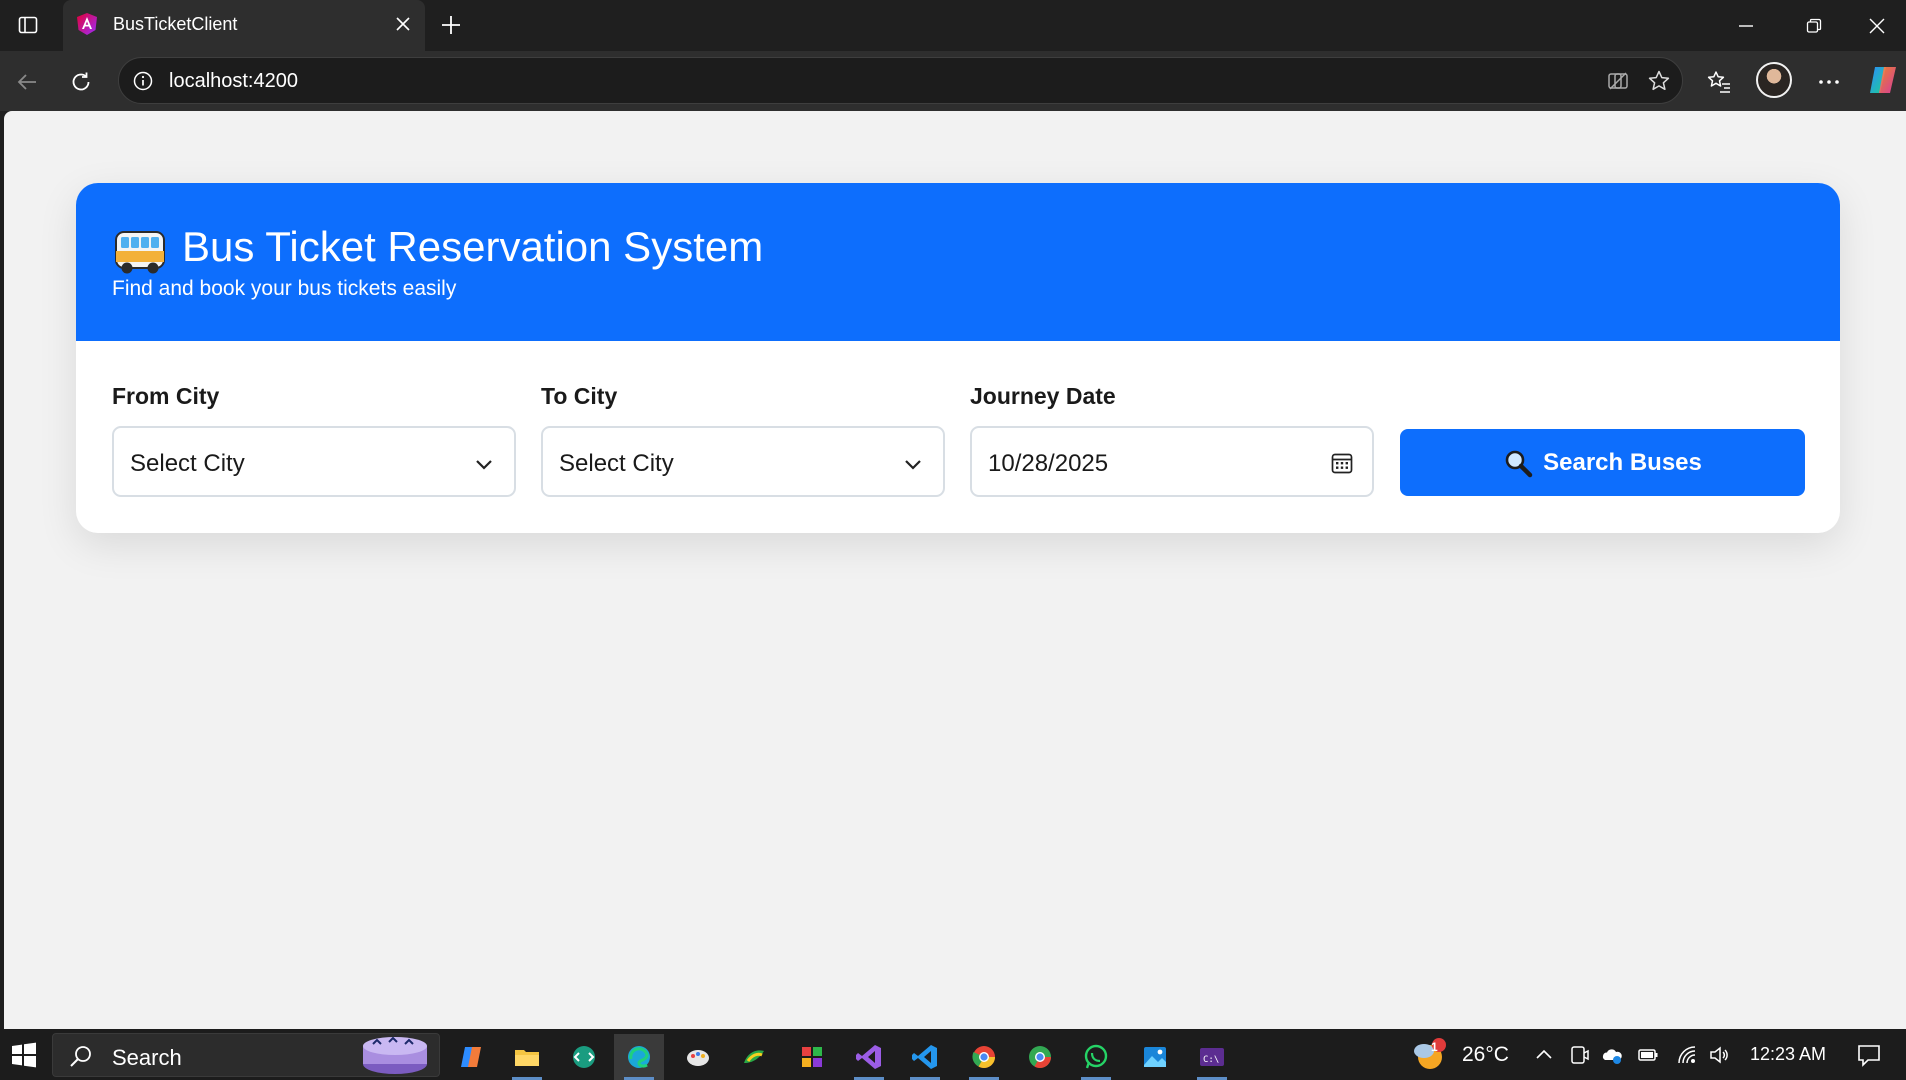 Image resolution: width=1906 pixels, height=1080 pixels. Describe the element at coordinates (1579, 1055) in the screenshot. I see `meet-now-icon` at that location.